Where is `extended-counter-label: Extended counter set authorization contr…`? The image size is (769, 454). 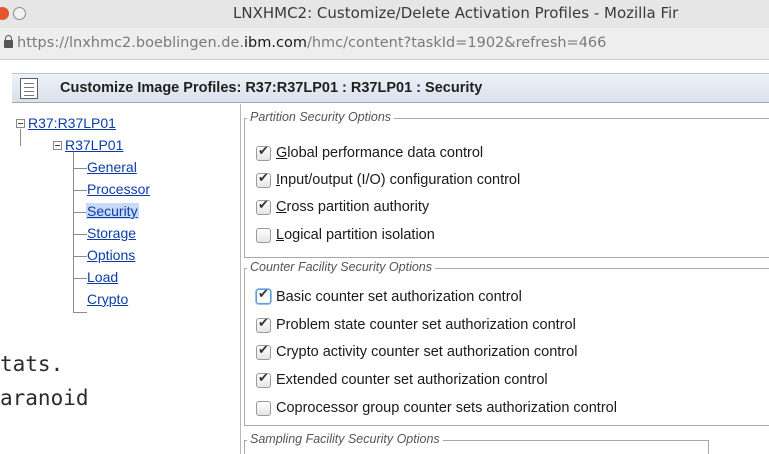 extended-counter-label: Extended counter set authorization contr… is located at coordinates (412, 380).